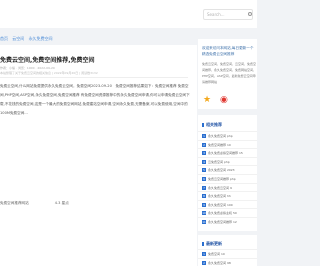  I want to click on promo-title: 欢迎来访问本网站,每日更新一个精选免费云空间推荐, so click(229, 51).